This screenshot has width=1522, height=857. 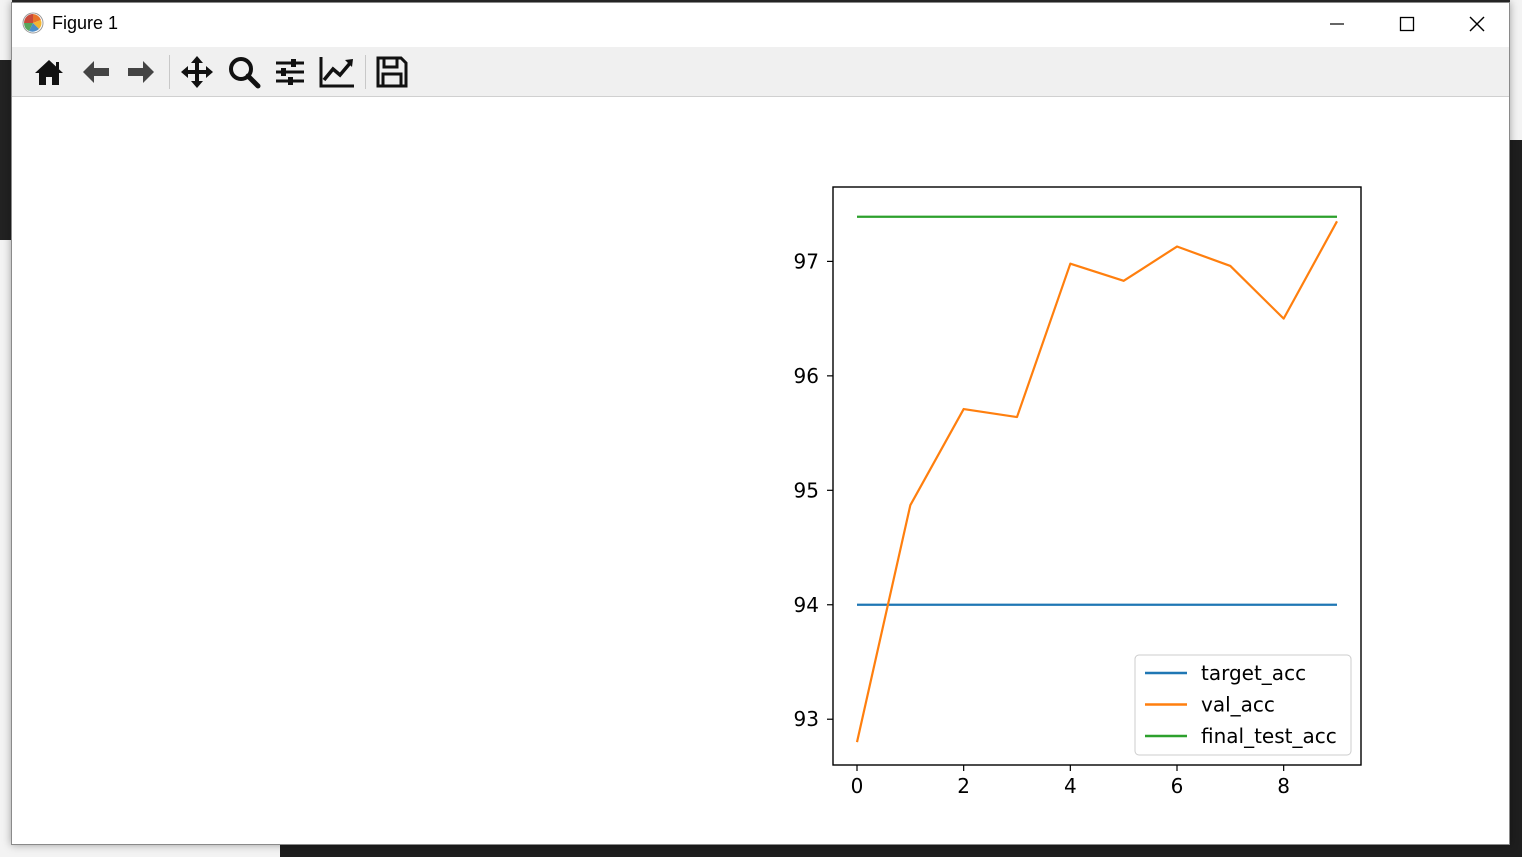 I want to click on zoom-button, so click(x=244, y=72).